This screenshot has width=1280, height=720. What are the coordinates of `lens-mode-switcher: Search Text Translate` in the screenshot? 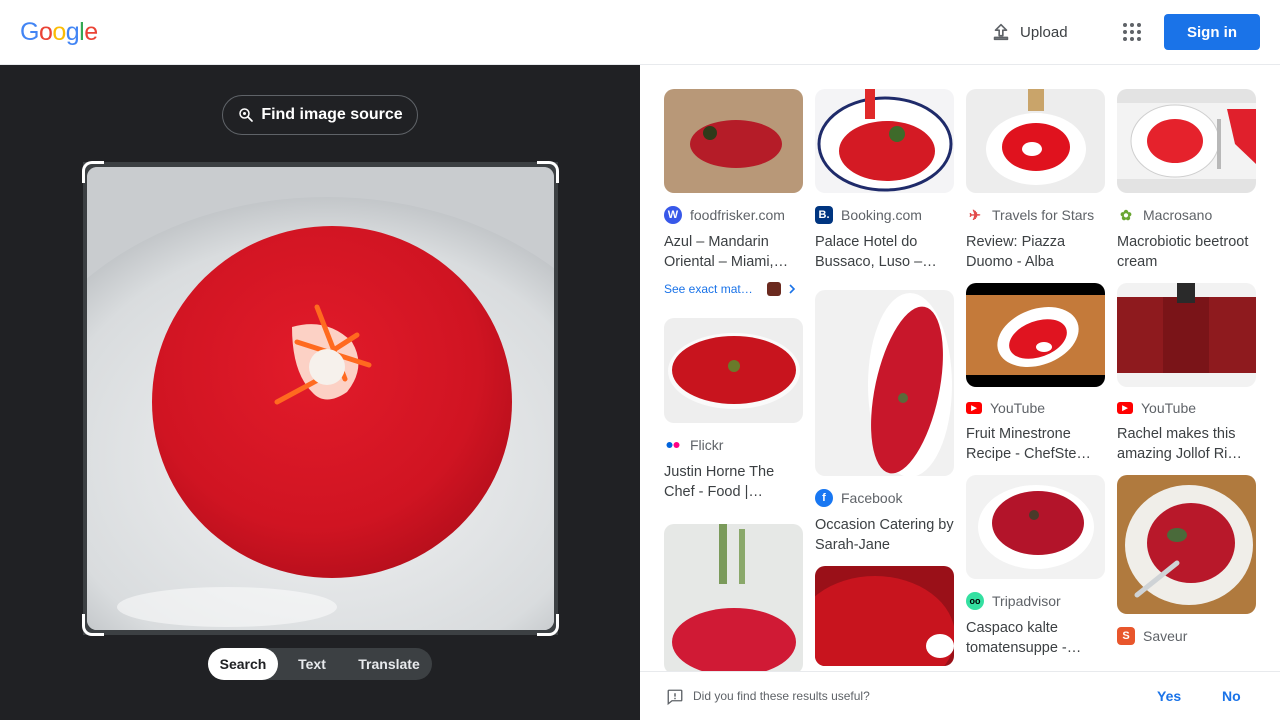 It's located at (320, 664).